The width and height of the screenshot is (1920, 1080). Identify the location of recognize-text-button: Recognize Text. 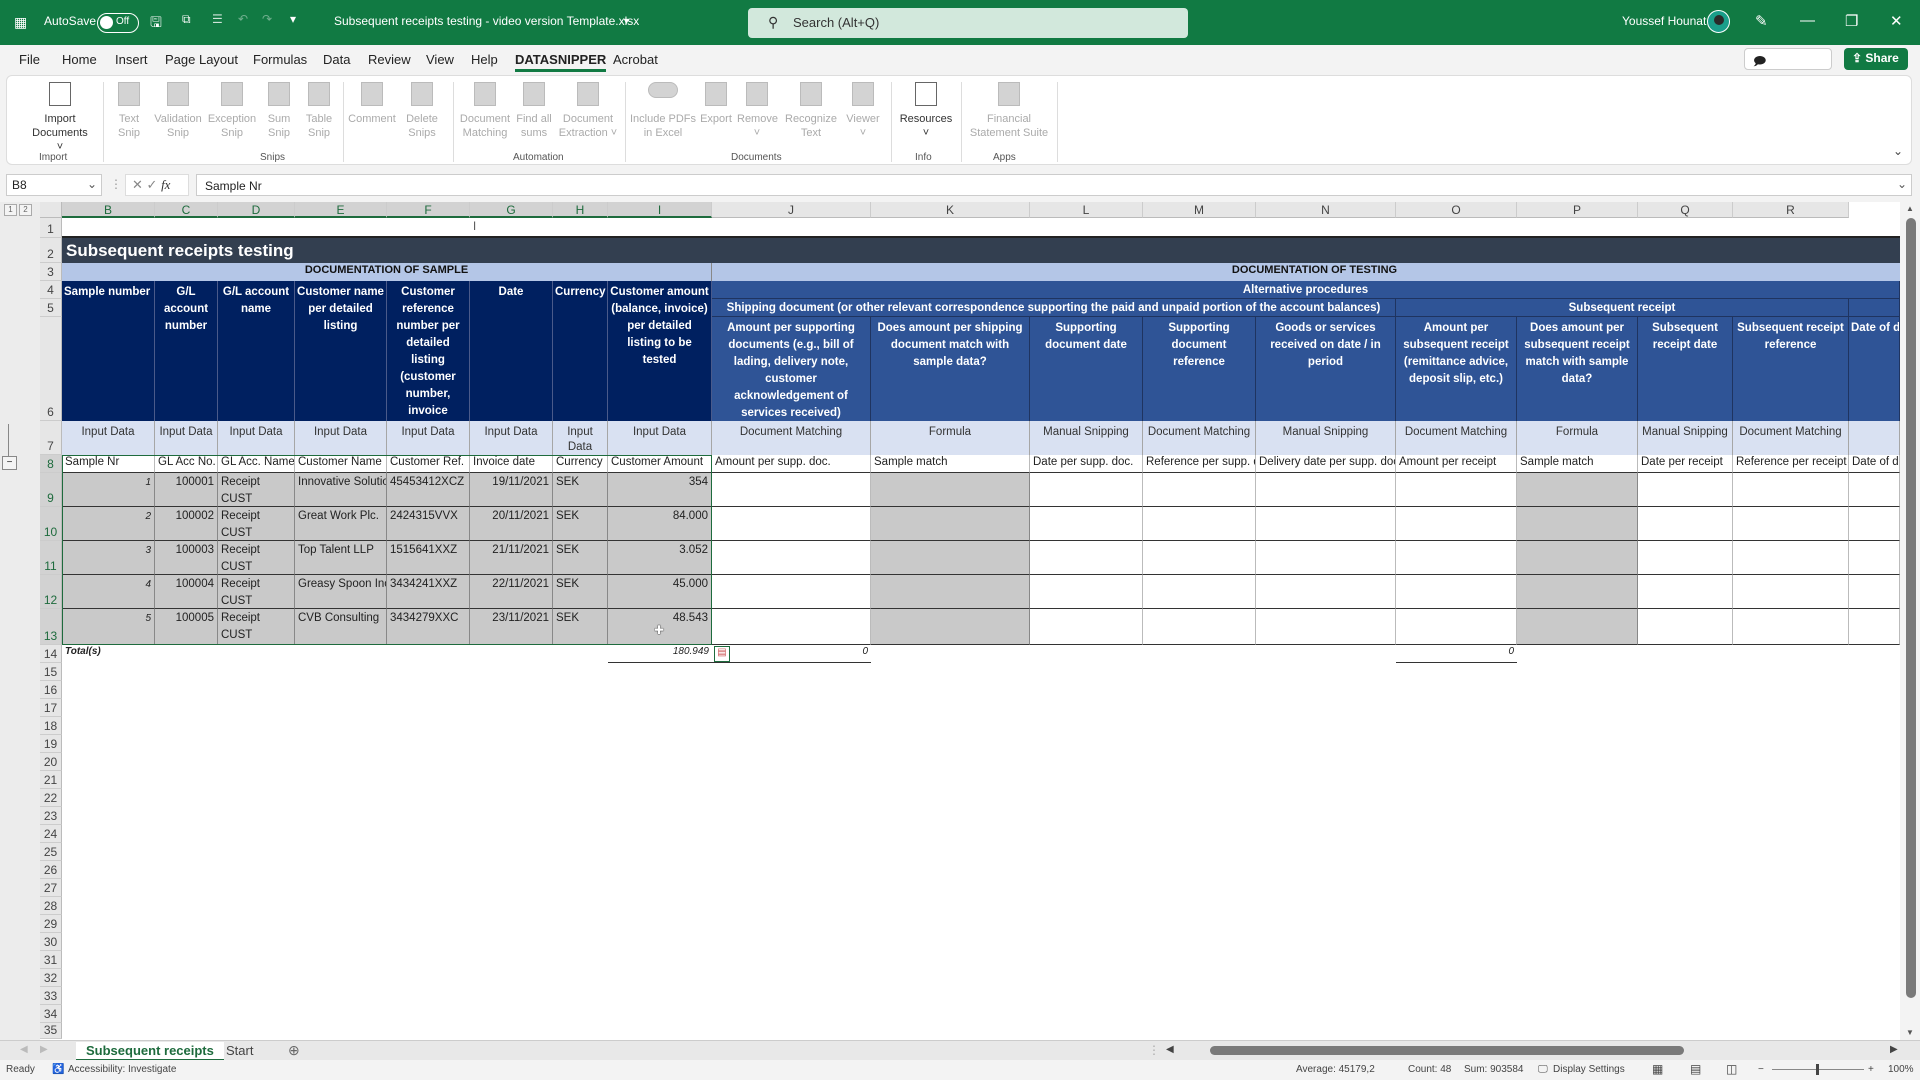
(811, 111).